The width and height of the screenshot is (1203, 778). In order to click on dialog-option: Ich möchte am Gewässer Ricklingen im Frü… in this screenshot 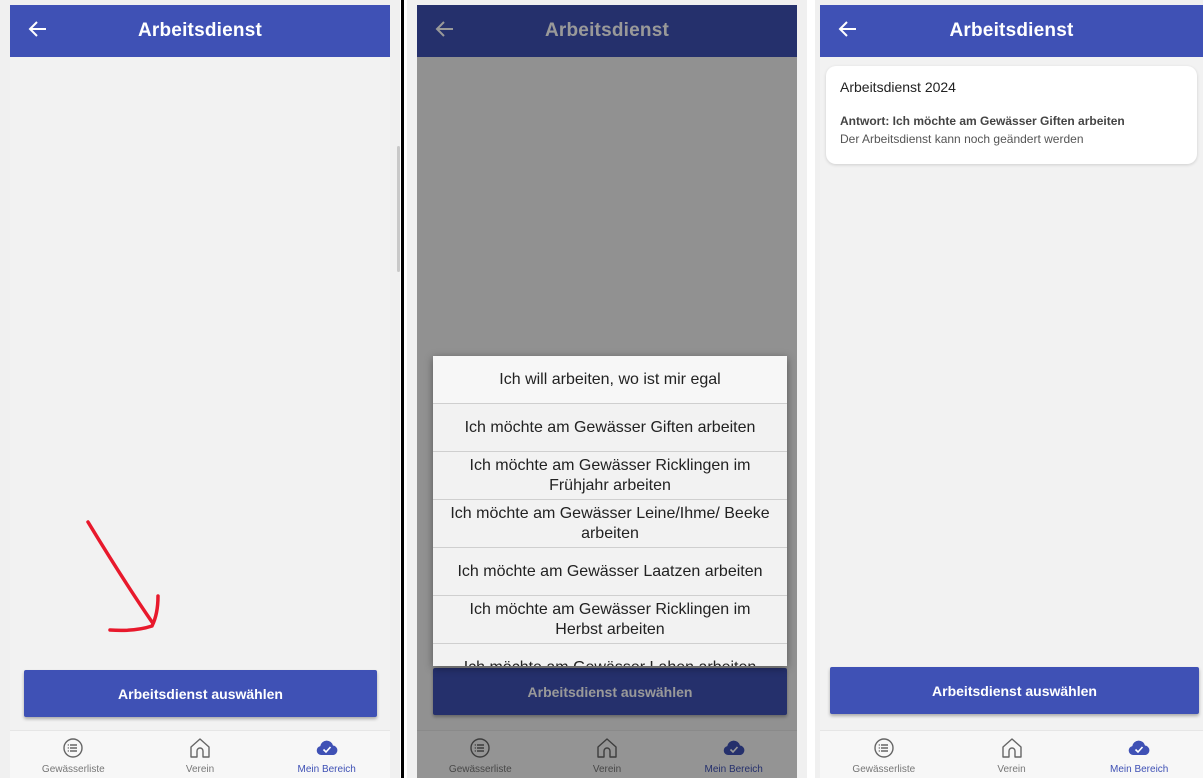, I will do `click(610, 476)`.